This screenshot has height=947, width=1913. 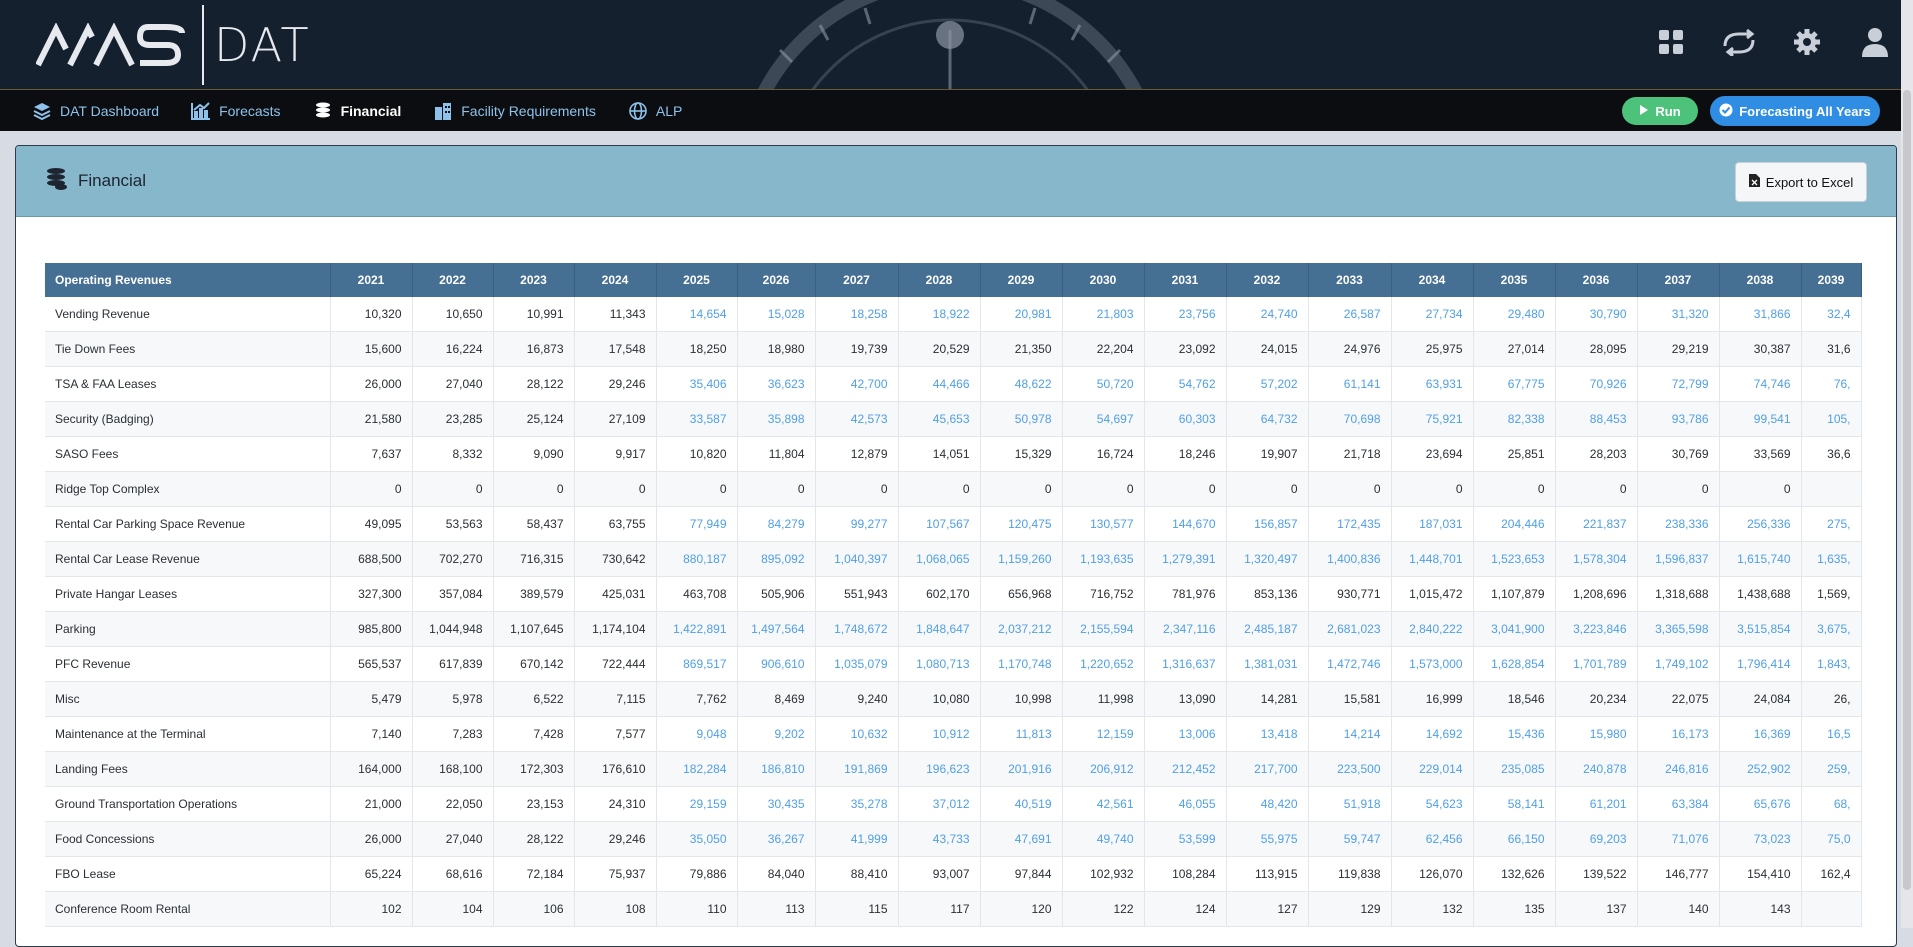 What do you see at coordinates (95, 111) in the screenshot?
I see `nav-dat-dashboard: DAT Dashboard` at bounding box center [95, 111].